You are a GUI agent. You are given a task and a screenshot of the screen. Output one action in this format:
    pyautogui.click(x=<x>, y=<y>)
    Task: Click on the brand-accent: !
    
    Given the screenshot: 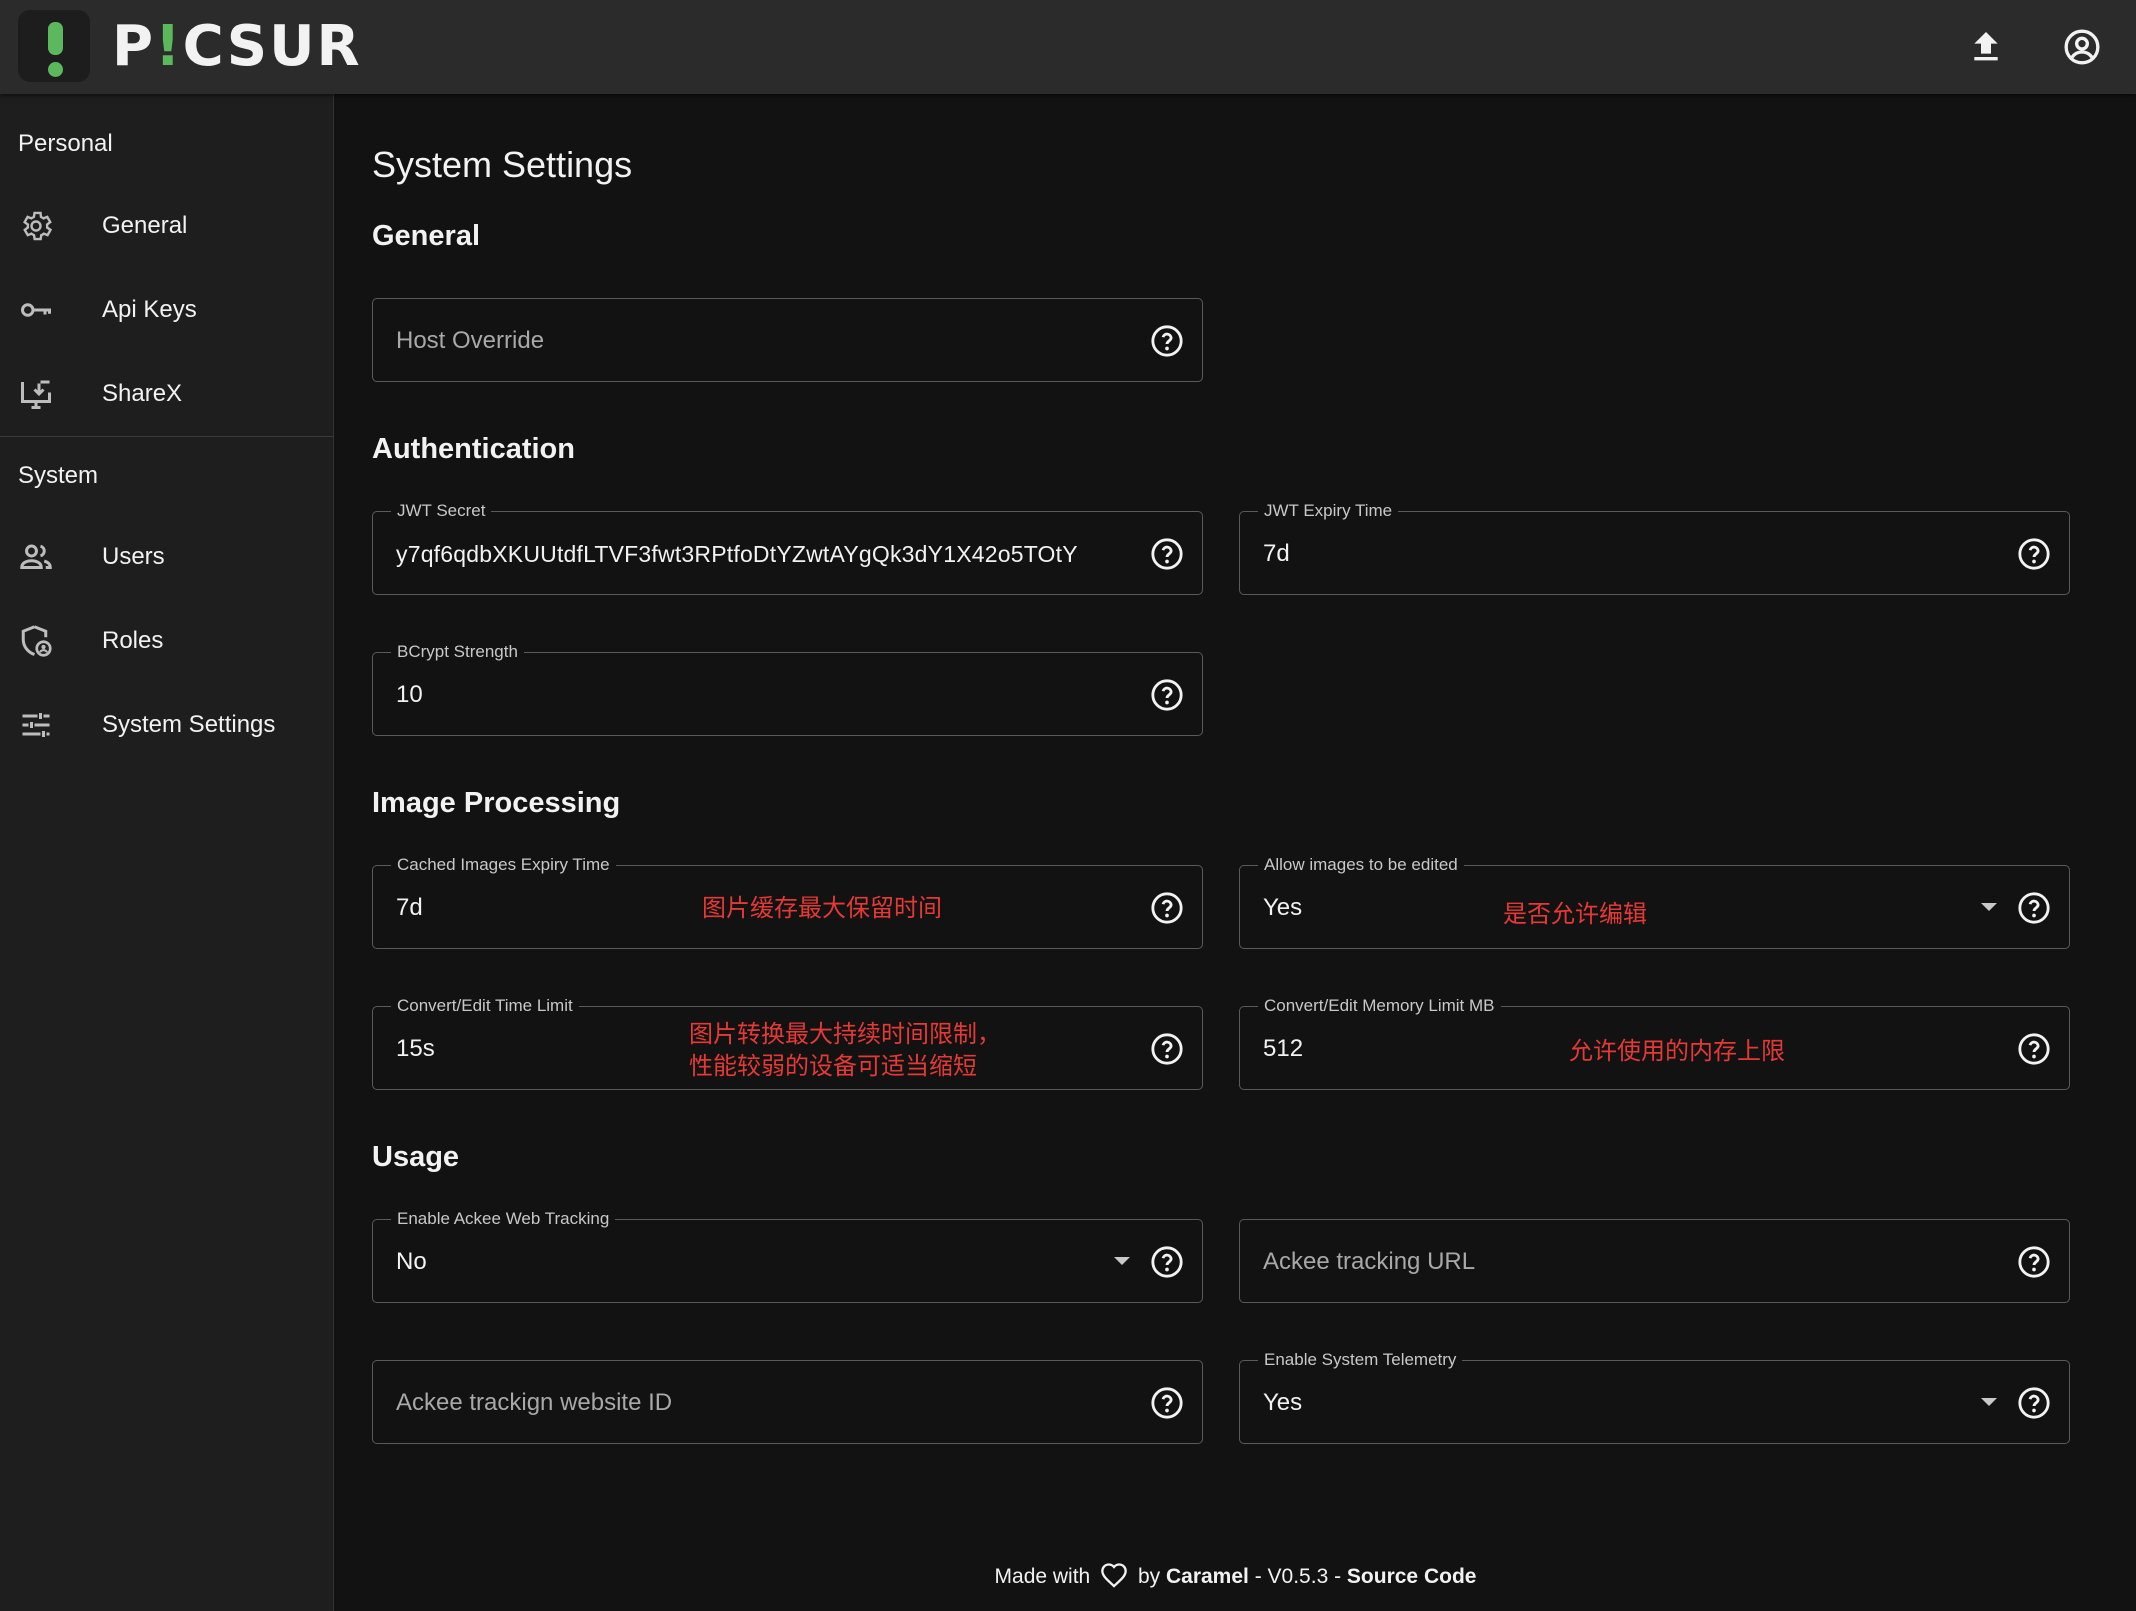 What is the action you would take?
    pyautogui.click(x=169, y=46)
    